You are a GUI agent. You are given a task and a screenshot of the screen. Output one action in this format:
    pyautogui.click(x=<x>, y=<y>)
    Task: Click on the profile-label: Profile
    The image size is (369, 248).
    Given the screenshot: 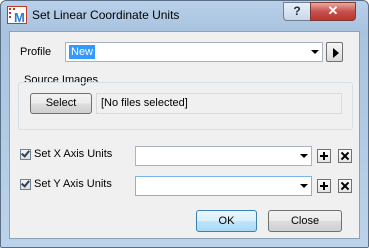 What is the action you would take?
    pyautogui.click(x=36, y=52)
    